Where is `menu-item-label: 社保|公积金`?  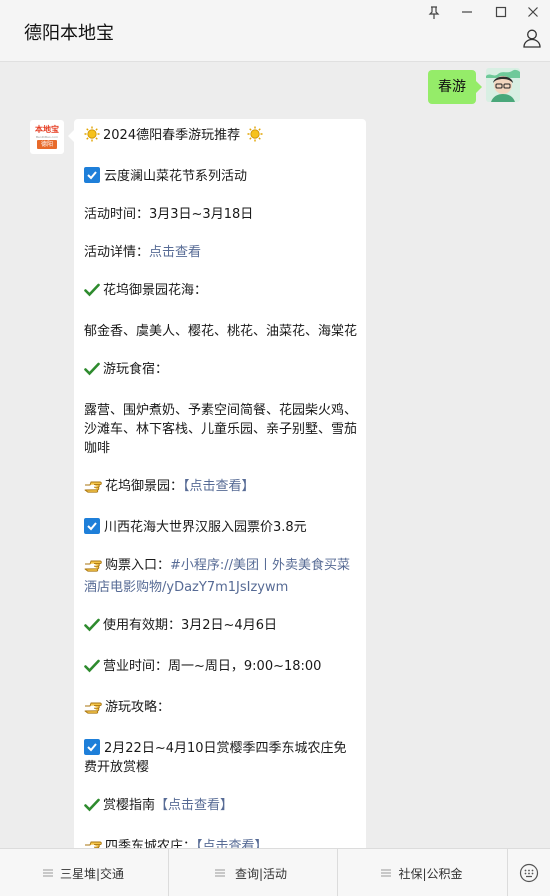
menu-item-label: 社保|公积金 is located at coordinates (430, 873).